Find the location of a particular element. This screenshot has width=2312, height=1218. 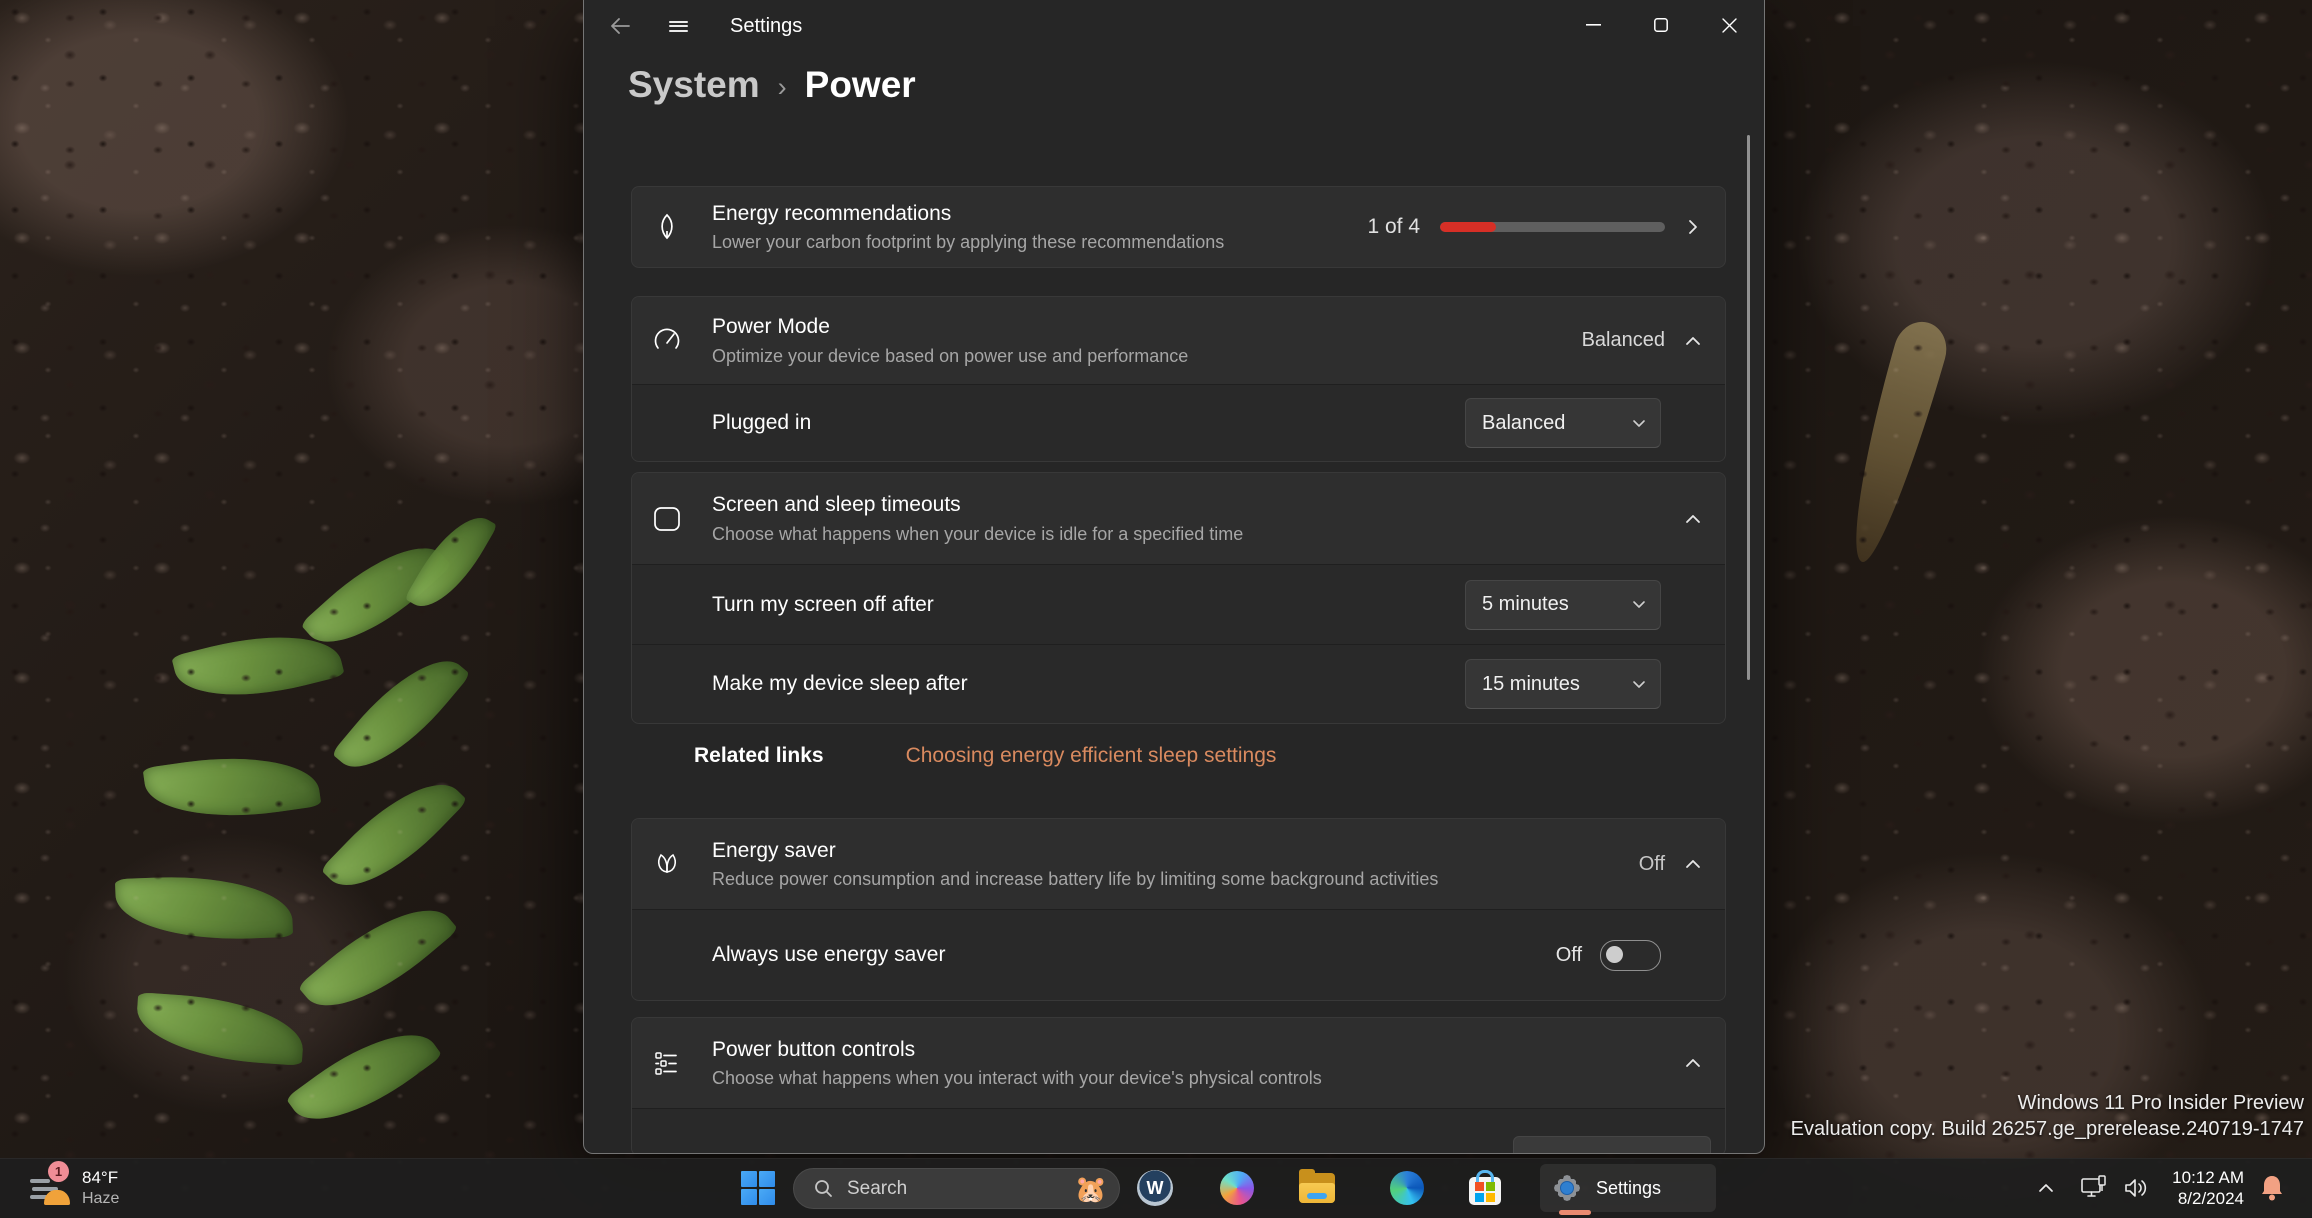

power-button-controls-icon is located at coordinates (682, 1063).